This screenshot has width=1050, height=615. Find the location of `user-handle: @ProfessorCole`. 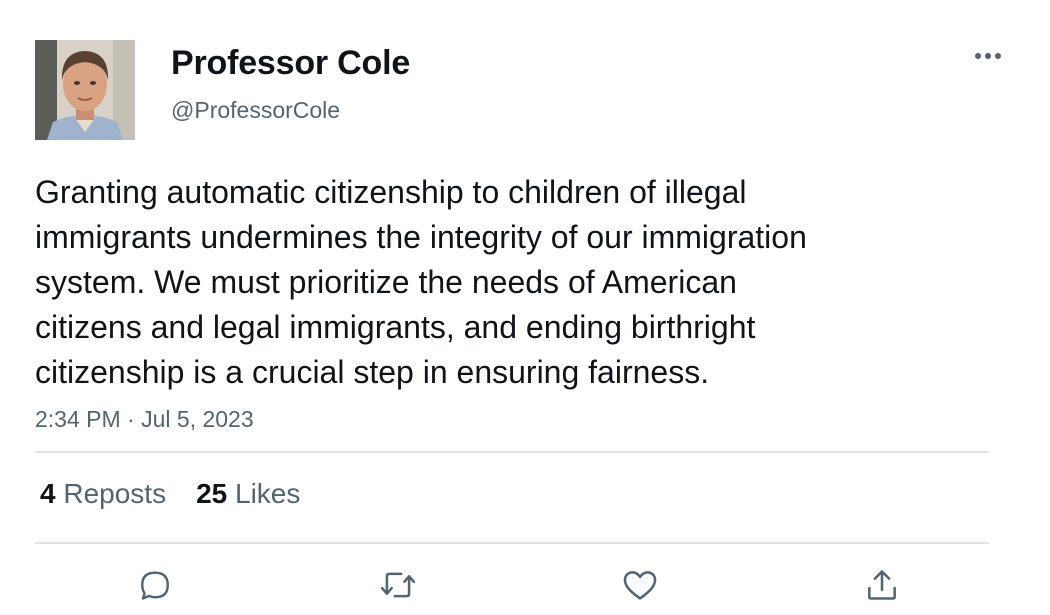

user-handle: @ProfessorCole is located at coordinates (255, 110).